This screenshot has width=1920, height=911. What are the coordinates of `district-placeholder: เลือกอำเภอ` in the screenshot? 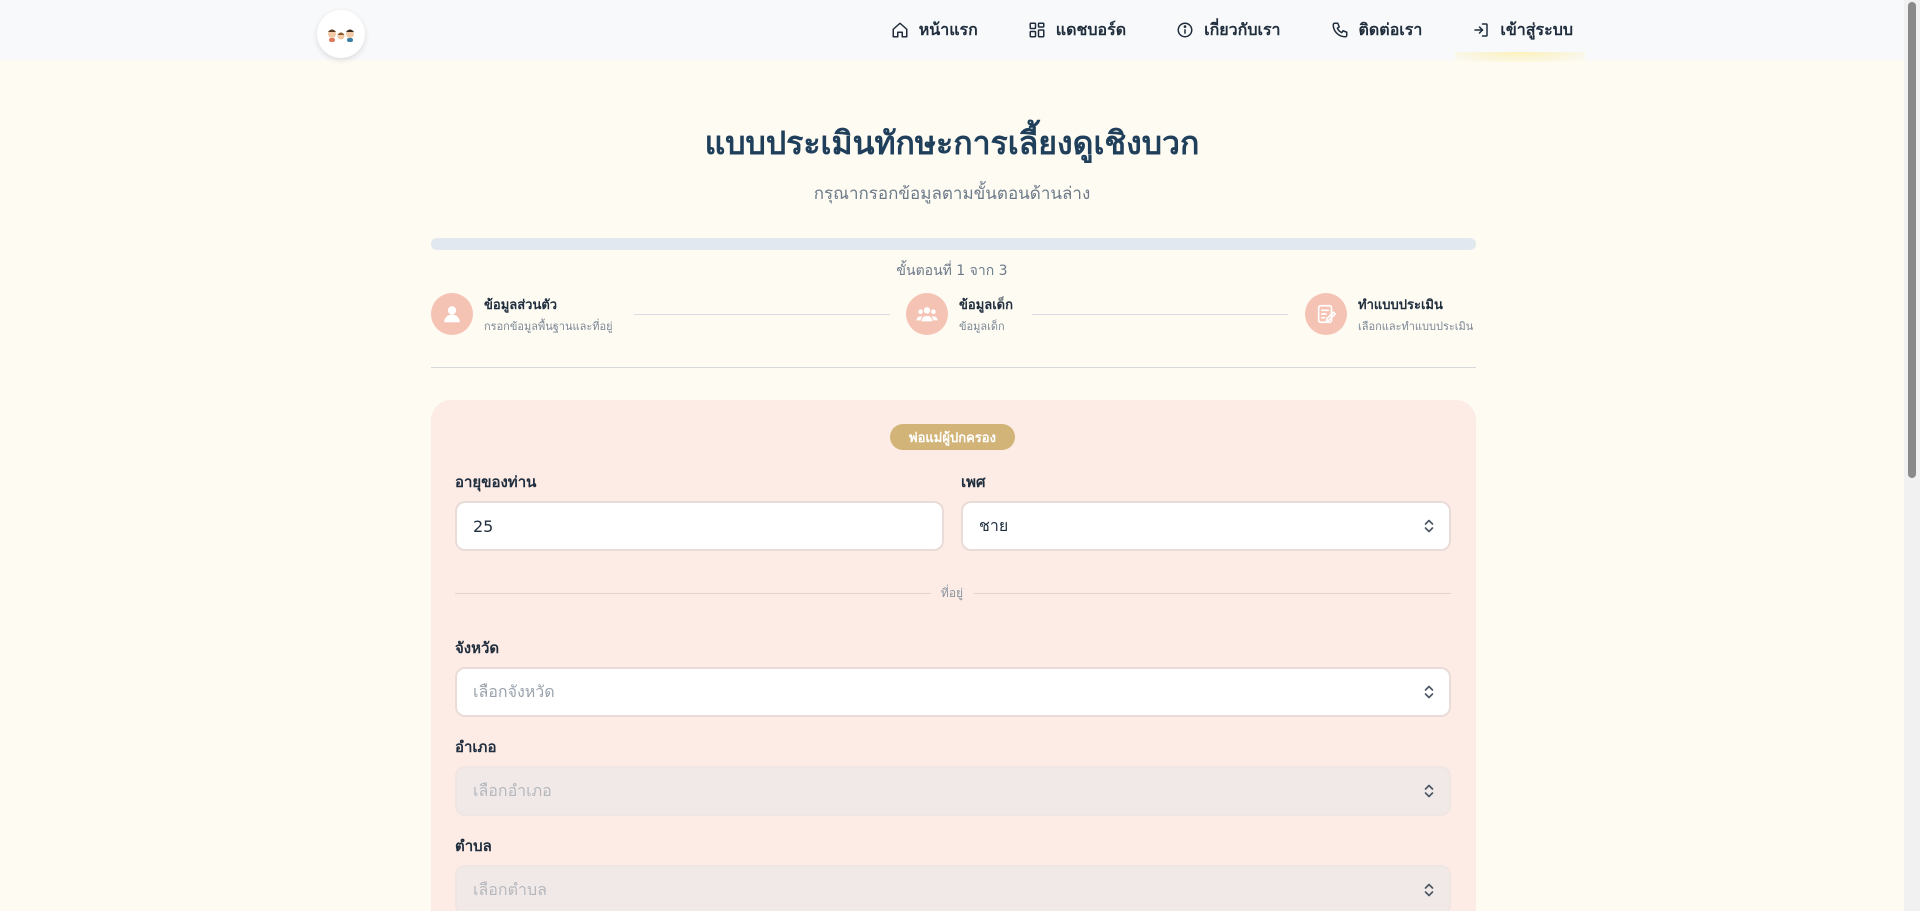 It's located at (512, 790).